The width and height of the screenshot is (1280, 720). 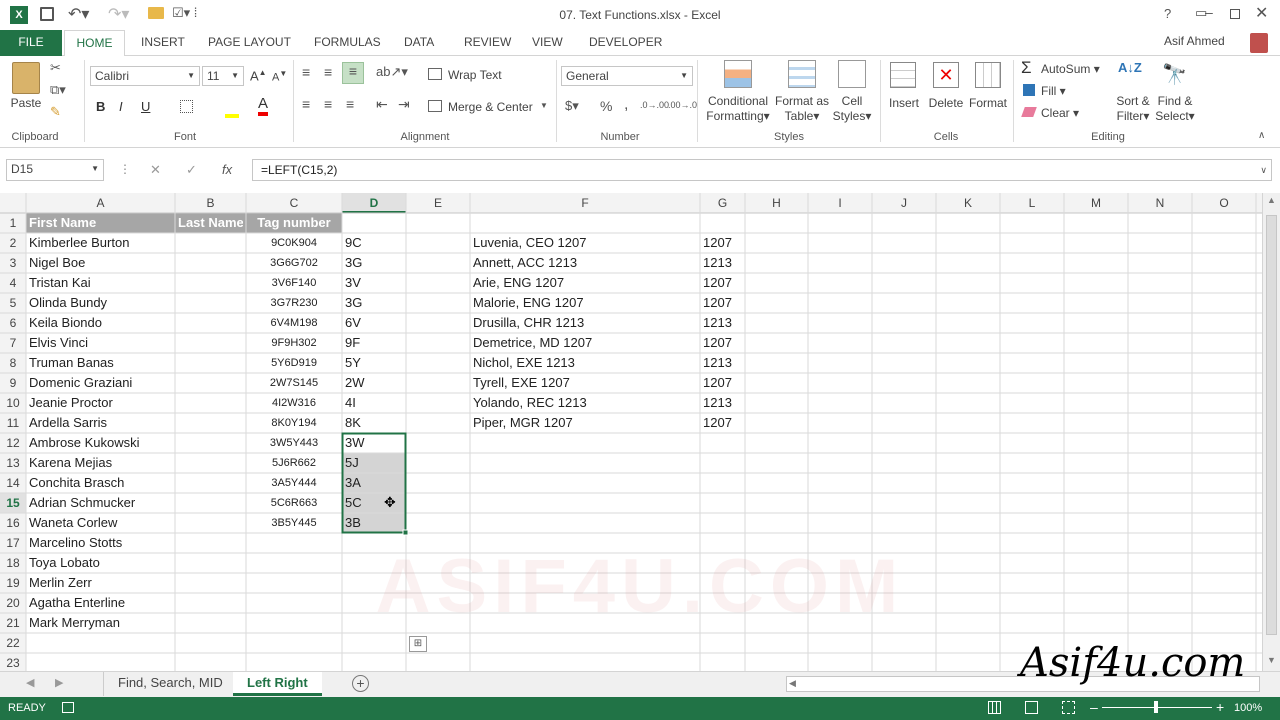 What do you see at coordinates (13, 563) in the screenshot?
I see `row-header: 18` at bounding box center [13, 563].